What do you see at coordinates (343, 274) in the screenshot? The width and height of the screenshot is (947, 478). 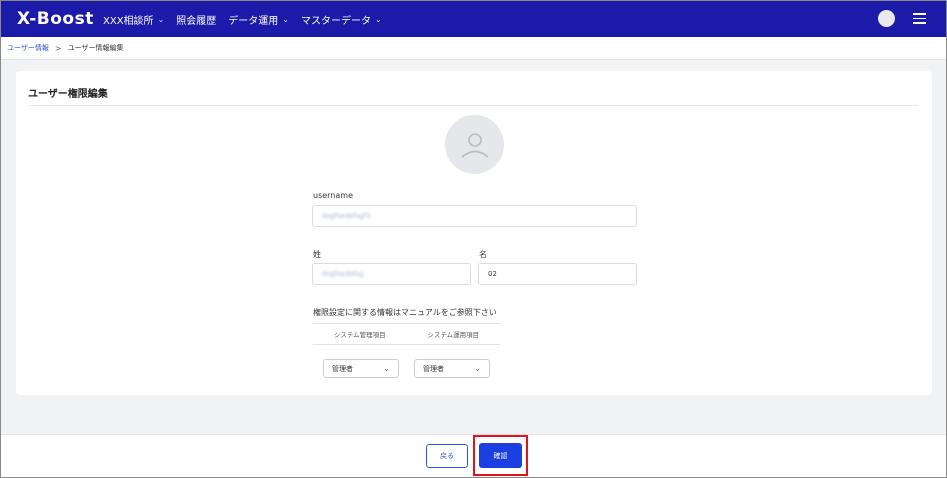 I see `last-name-value: dsgfsedsfsg` at bounding box center [343, 274].